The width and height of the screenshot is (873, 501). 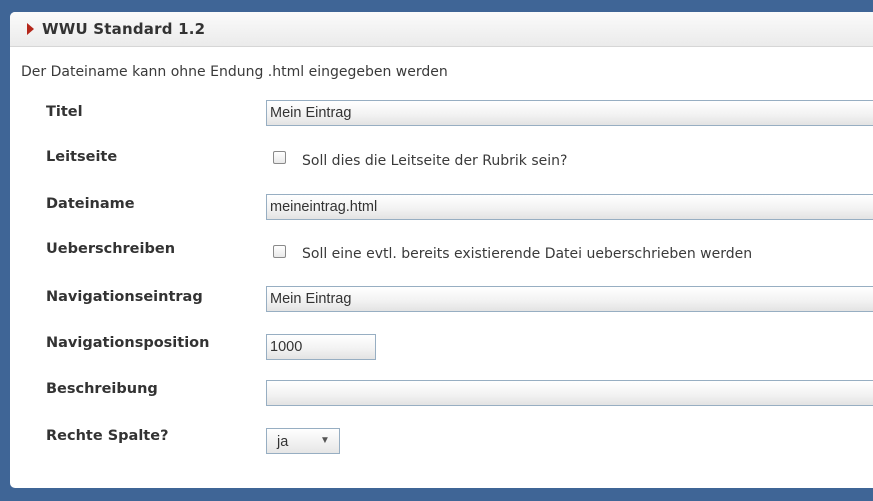 I want to click on label-dateiname: Dateiname, so click(x=90, y=204).